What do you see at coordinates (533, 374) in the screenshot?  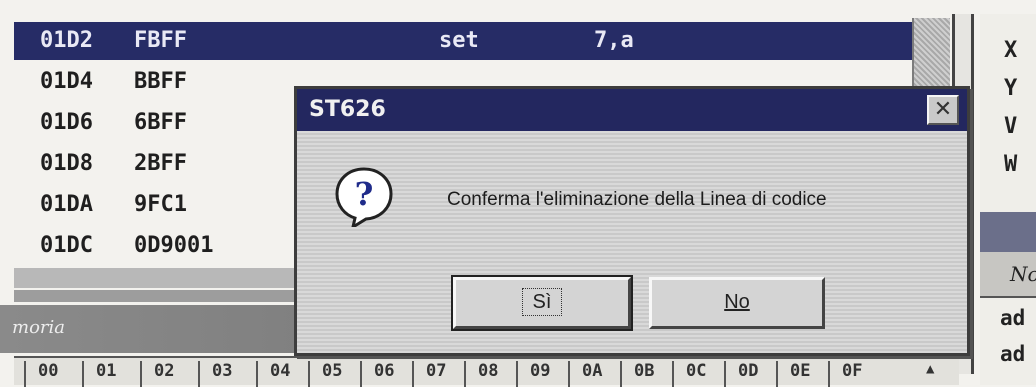 I see `memory-column-label: 09` at bounding box center [533, 374].